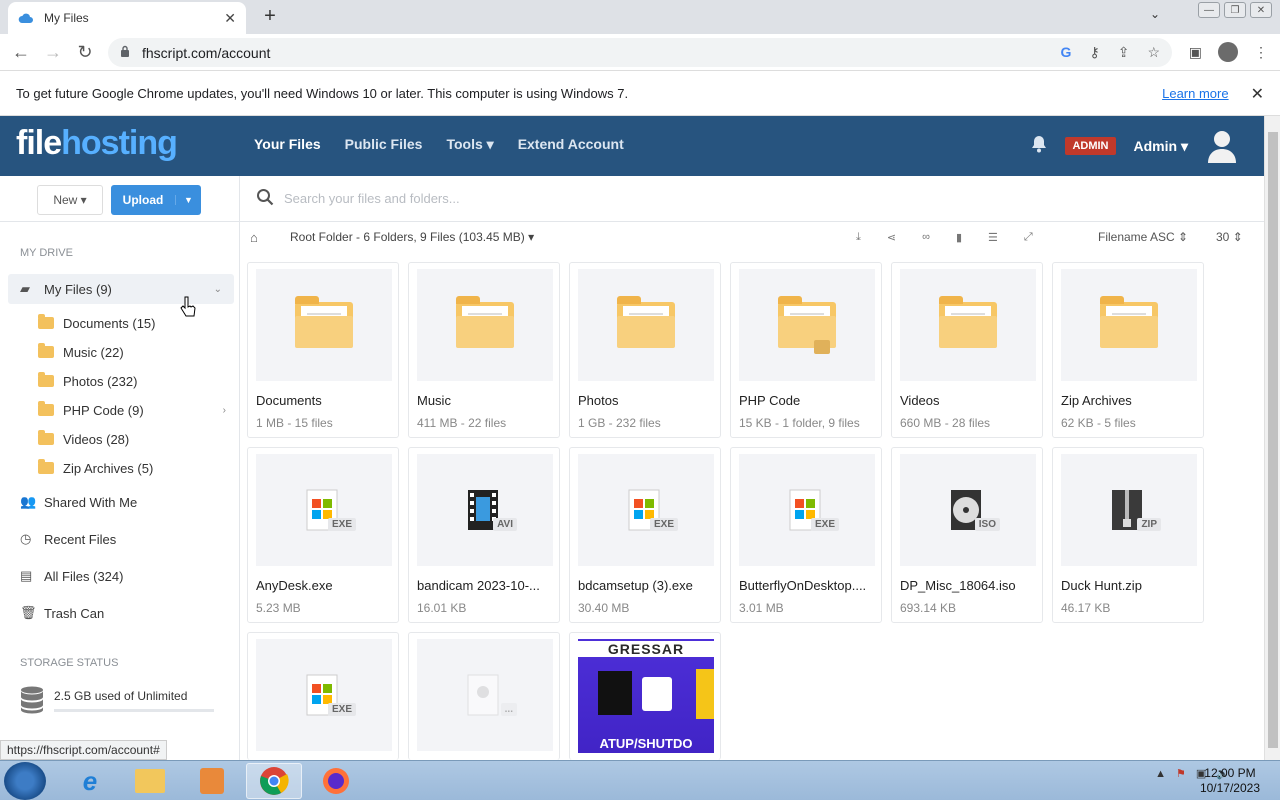 The image size is (1280, 800). What do you see at coordinates (85, 53) in the screenshot?
I see `reload-icon: ↻` at bounding box center [85, 53].